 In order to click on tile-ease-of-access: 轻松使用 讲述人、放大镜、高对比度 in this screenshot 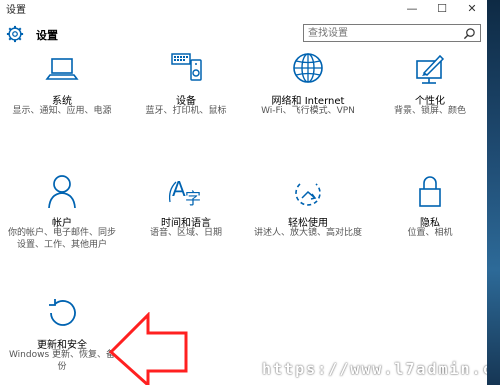, I will do `click(308, 219)`.